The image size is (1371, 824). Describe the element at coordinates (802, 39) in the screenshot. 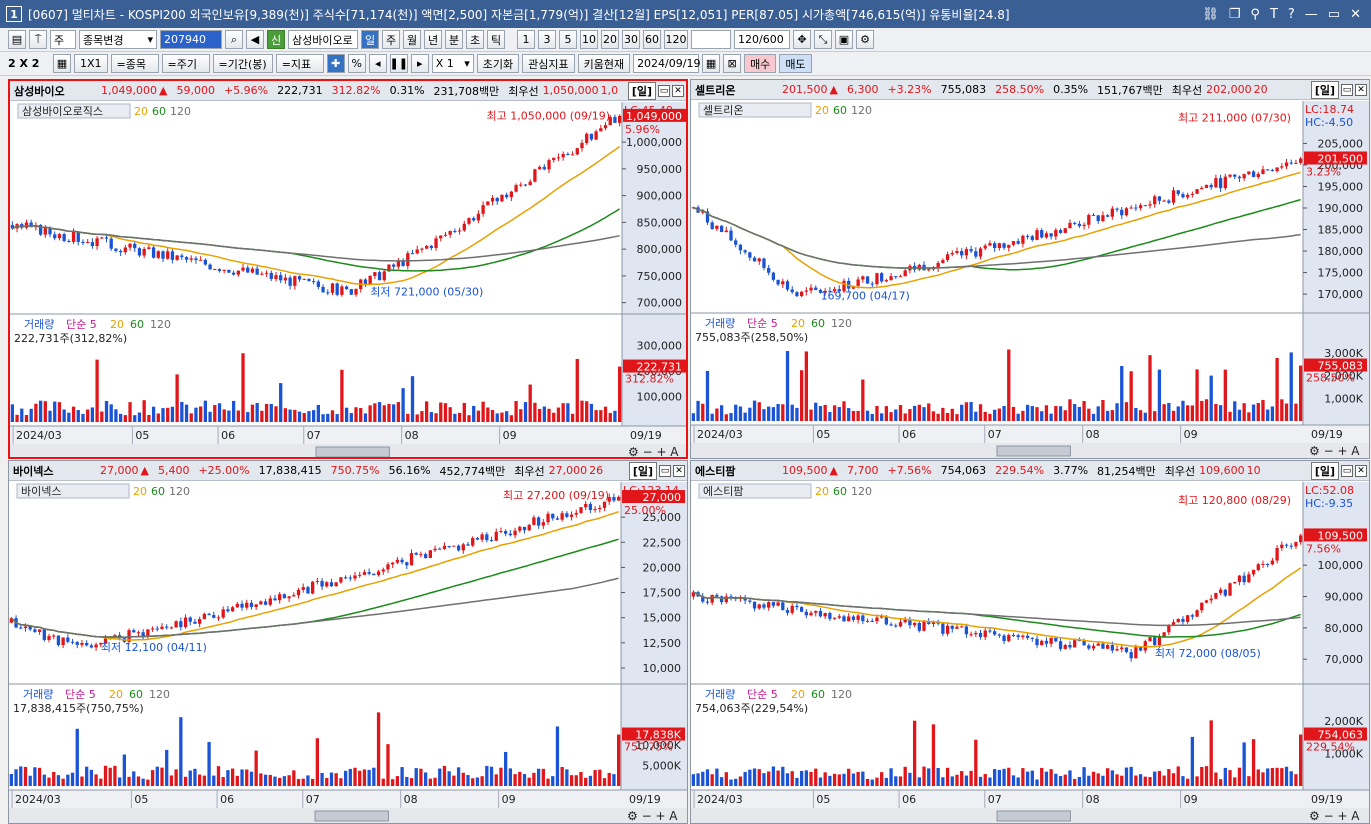

I see `cursor-tool-icon: ✥` at that location.